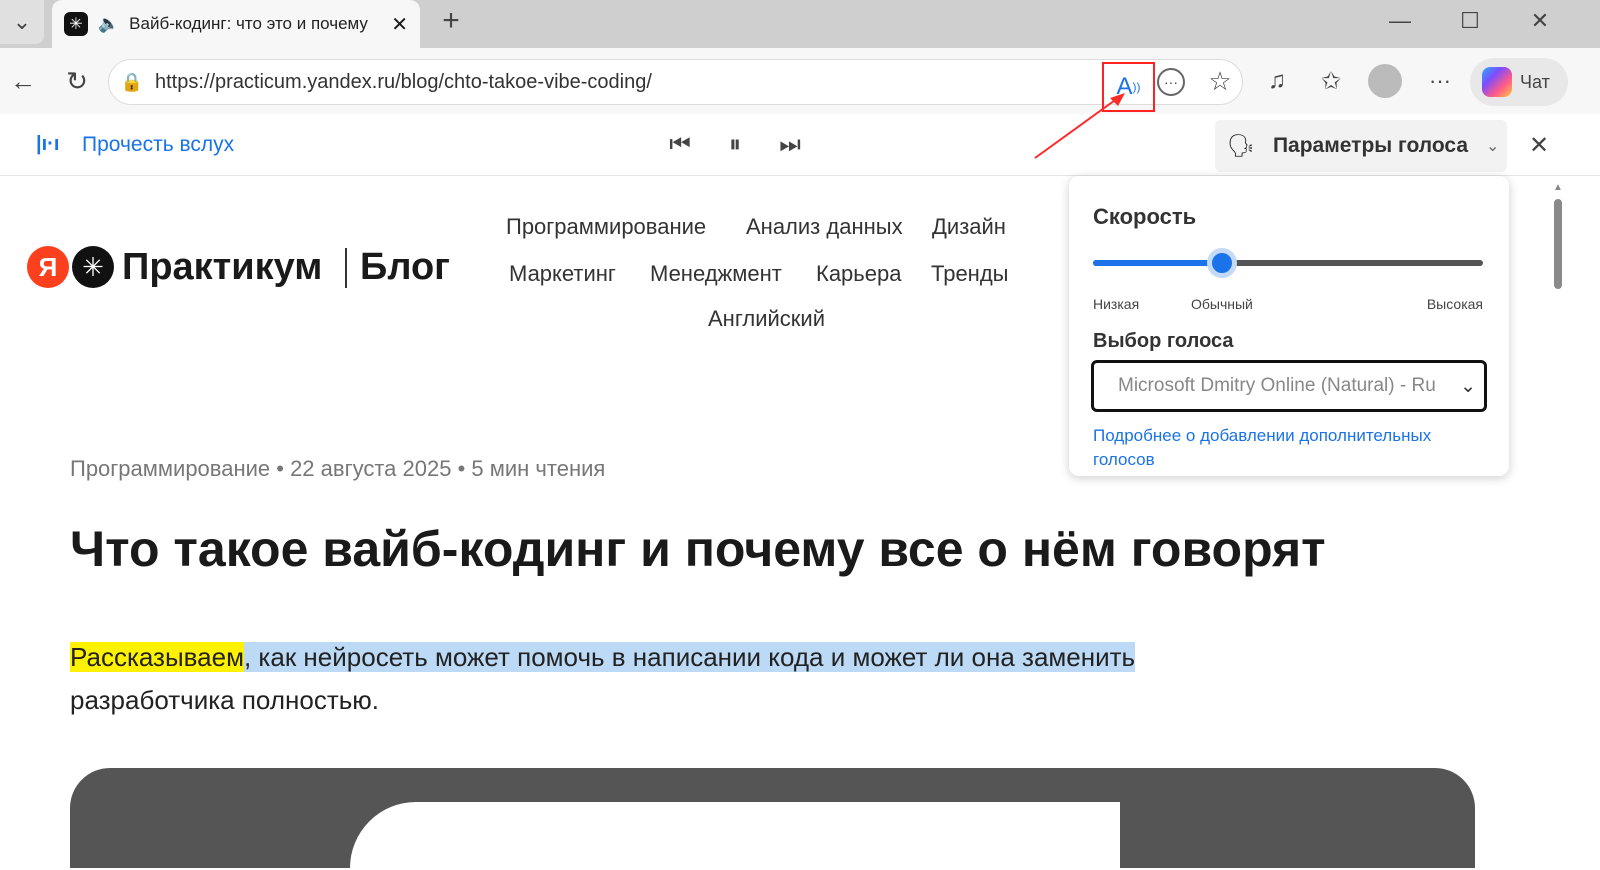  Describe the element at coordinates (76, 24) in the screenshot. I see `favicon-icon: ✳` at that location.